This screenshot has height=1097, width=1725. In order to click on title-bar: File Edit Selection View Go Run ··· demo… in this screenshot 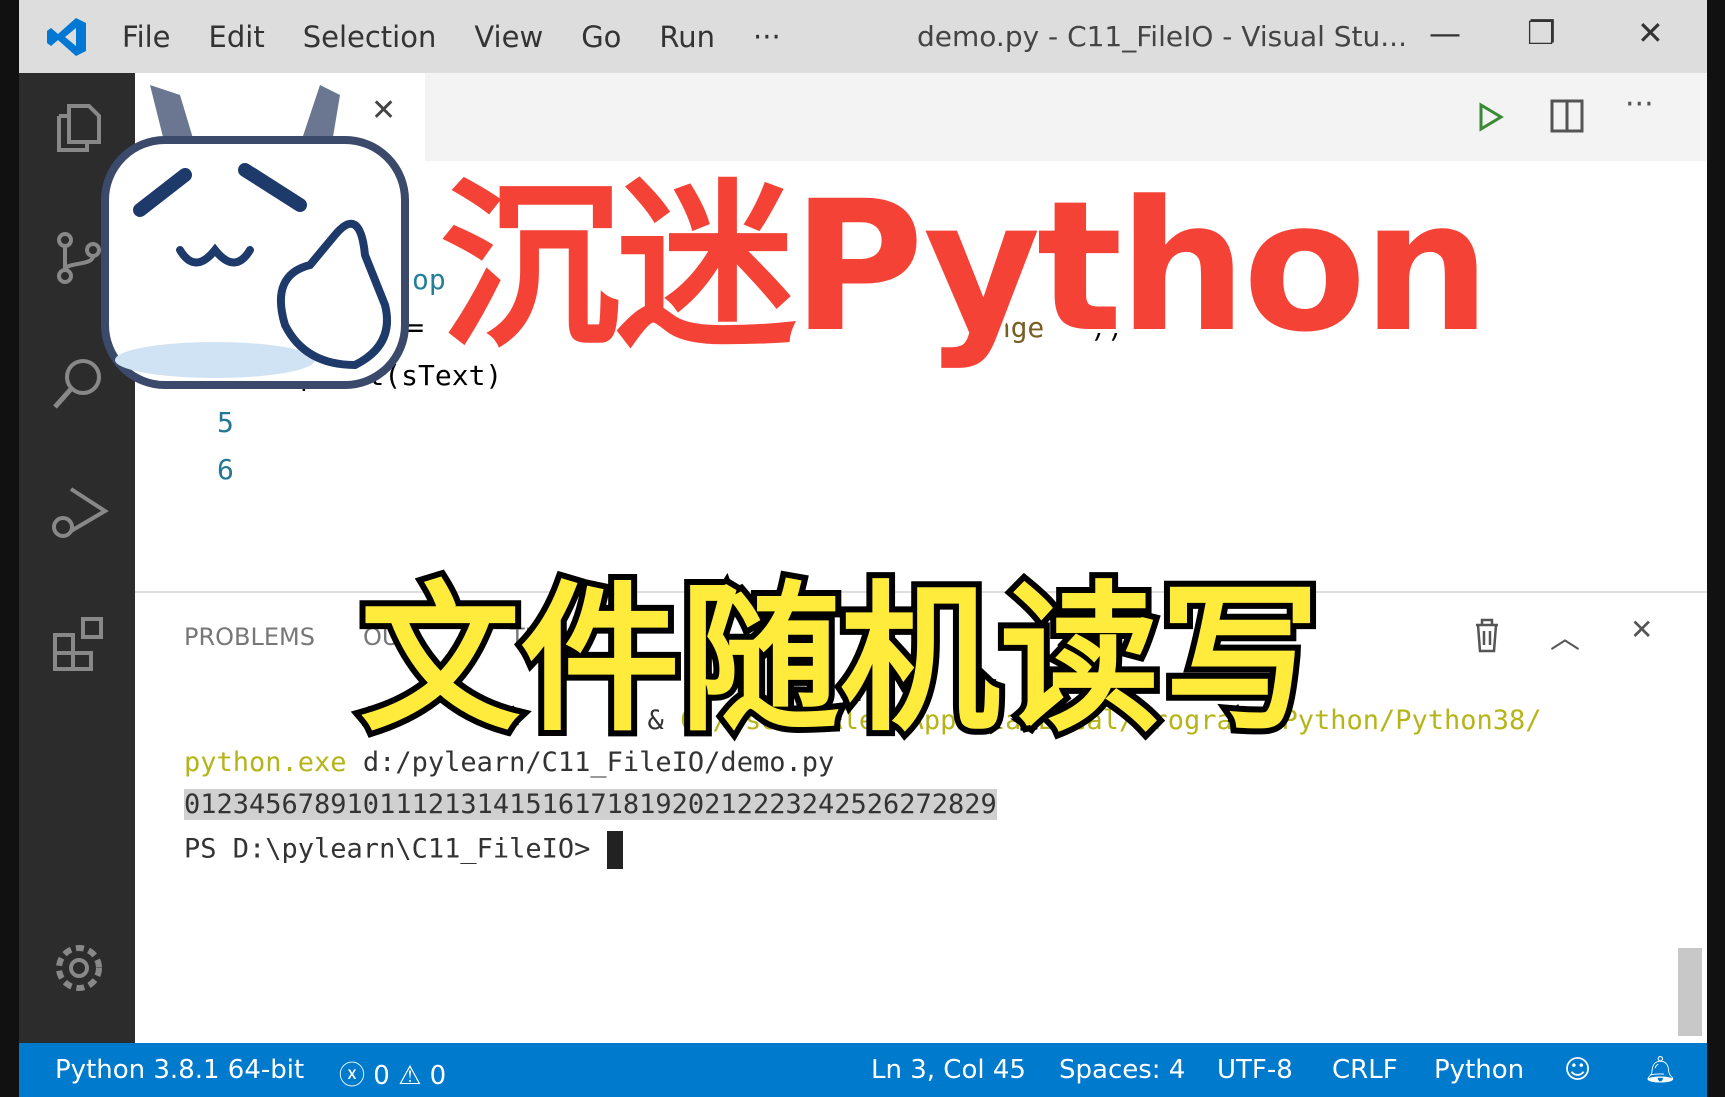, I will do `click(863, 36)`.